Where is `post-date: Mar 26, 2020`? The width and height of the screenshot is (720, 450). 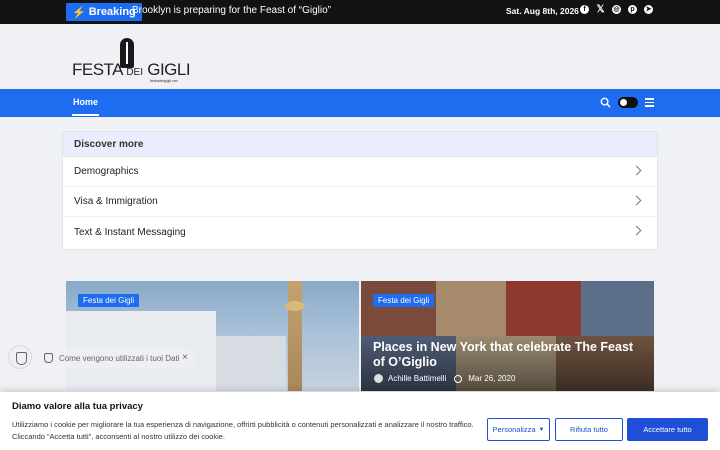
post-date: Mar 26, 2020 is located at coordinates (492, 378).